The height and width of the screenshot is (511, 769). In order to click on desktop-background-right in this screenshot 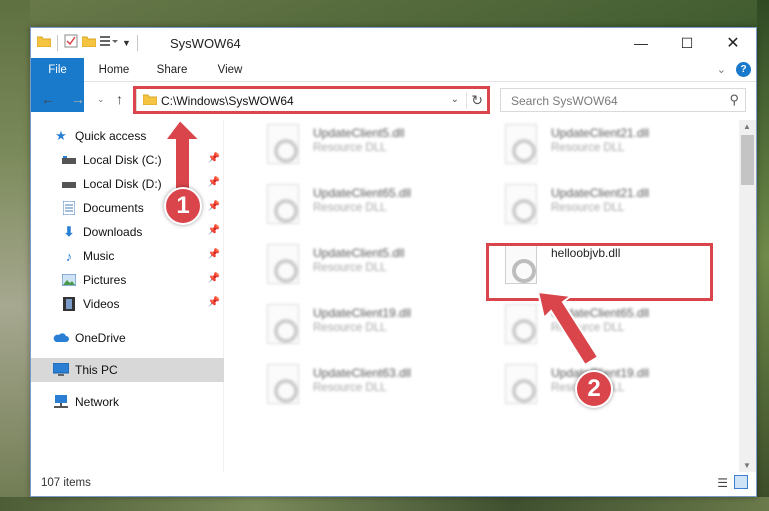, I will do `click(763, 255)`.